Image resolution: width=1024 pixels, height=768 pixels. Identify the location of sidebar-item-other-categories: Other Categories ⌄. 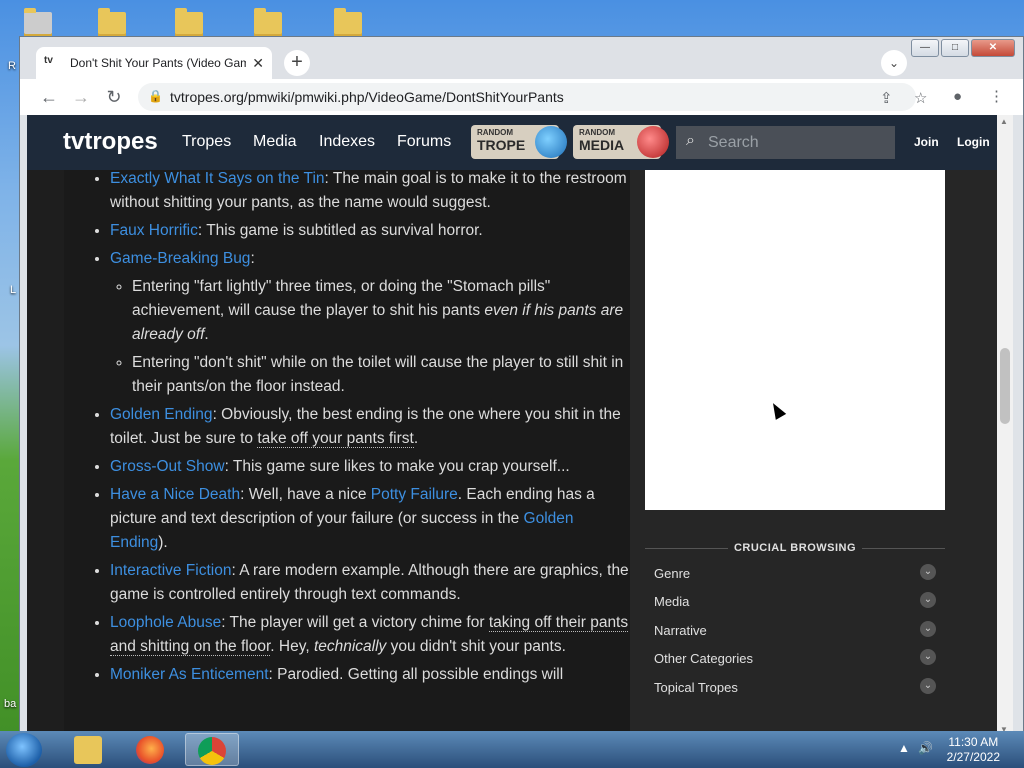
(799, 657).